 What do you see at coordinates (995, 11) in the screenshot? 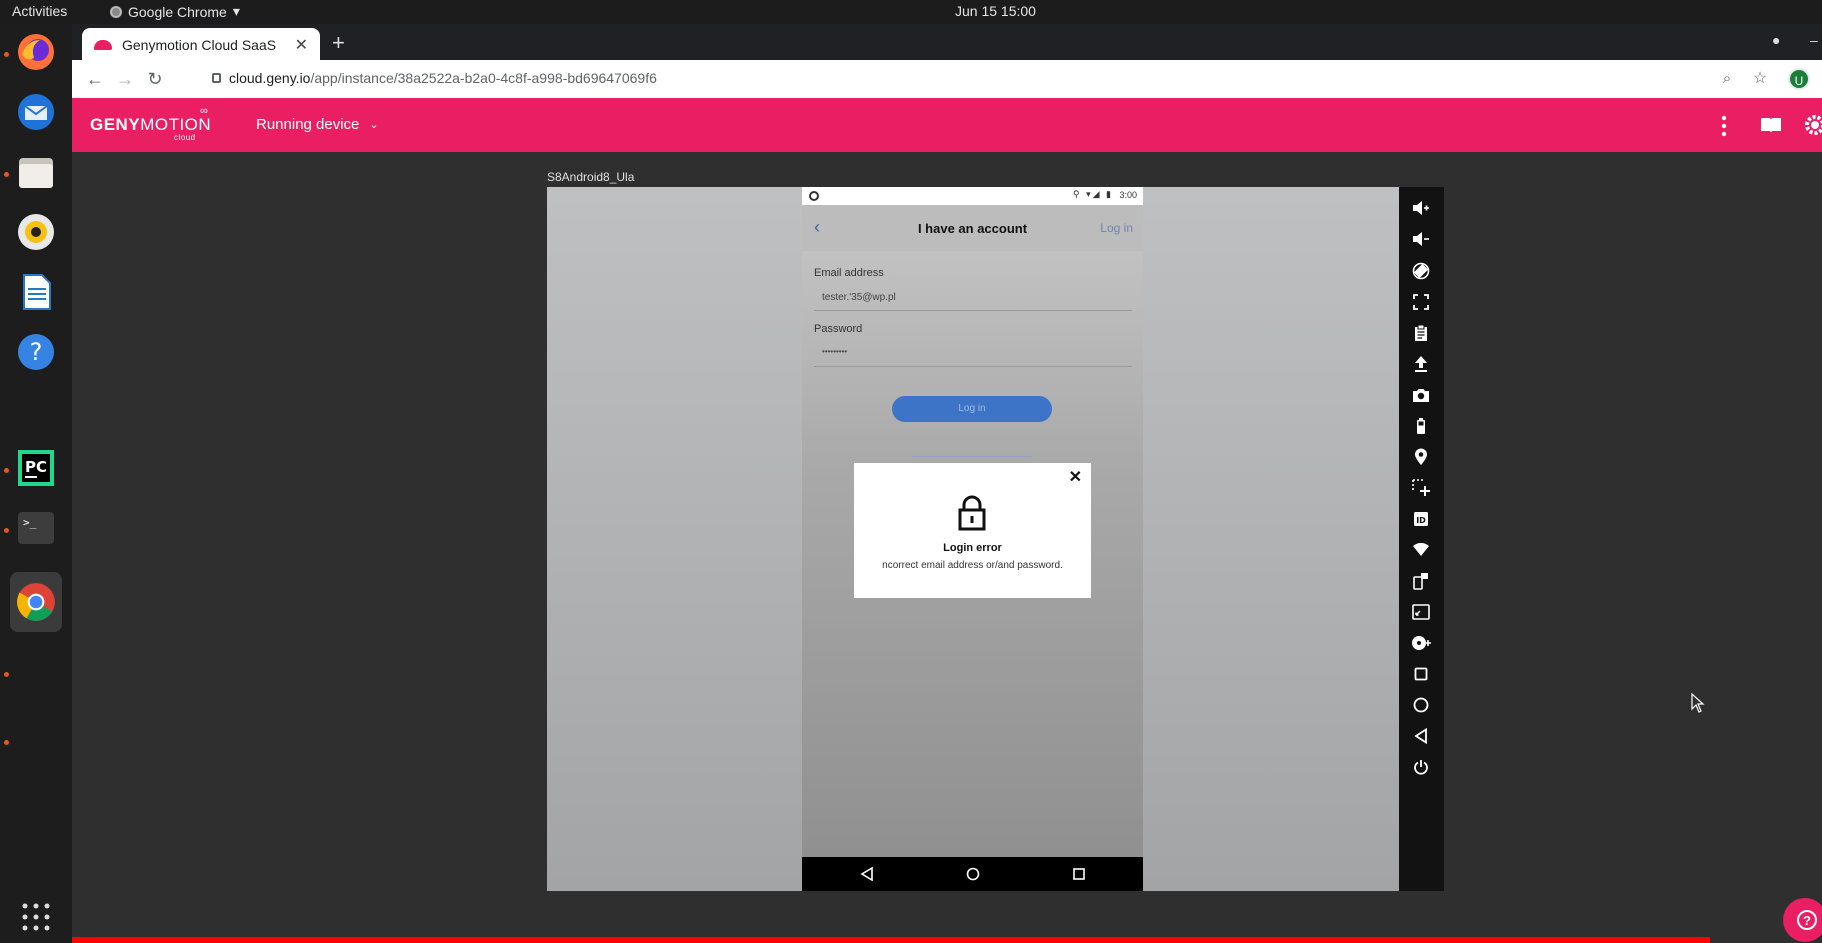
I see `system-clock: Jun 15 15:00` at bounding box center [995, 11].